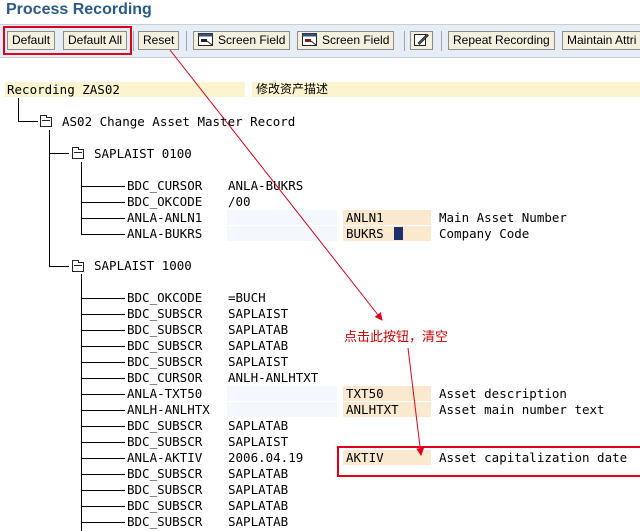 This screenshot has width=640, height=531. I want to click on annotation-text: 点击此按钮，清空, so click(396, 335).